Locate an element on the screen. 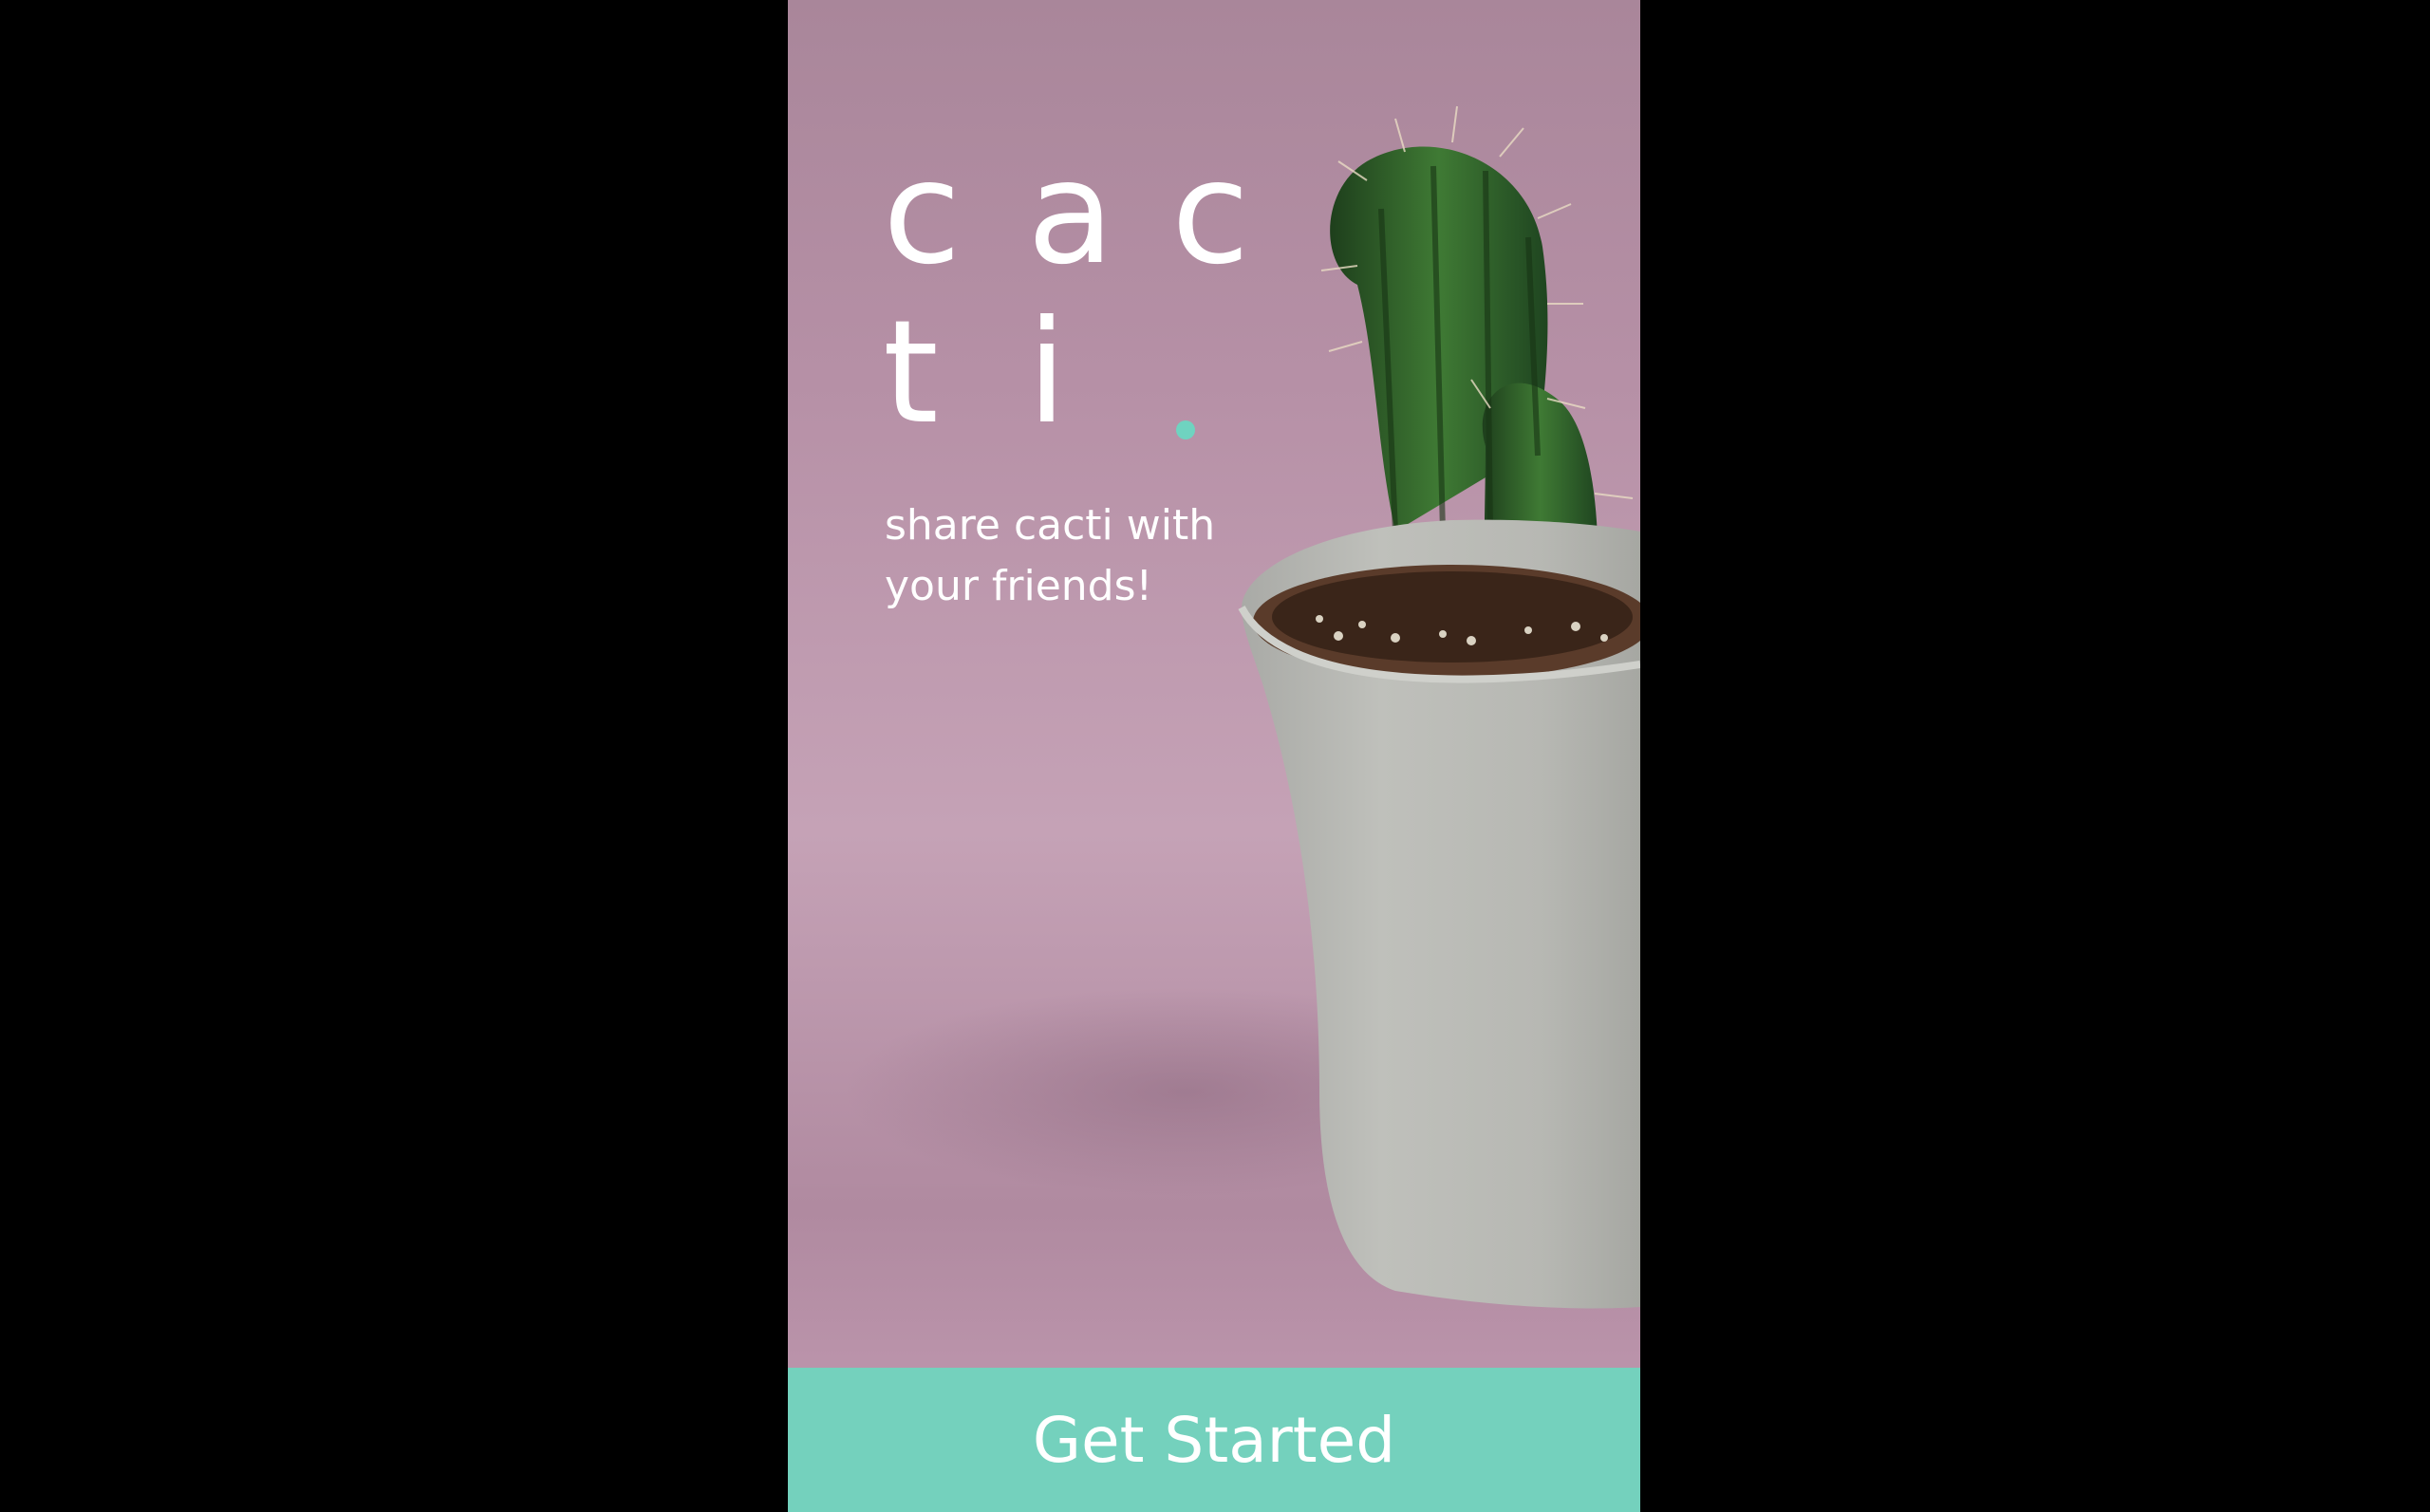 Image resolution: width=2430 pixels, height=1512 pixels. tagline-line-2: your friends! is located at coordinates (1019, 586).